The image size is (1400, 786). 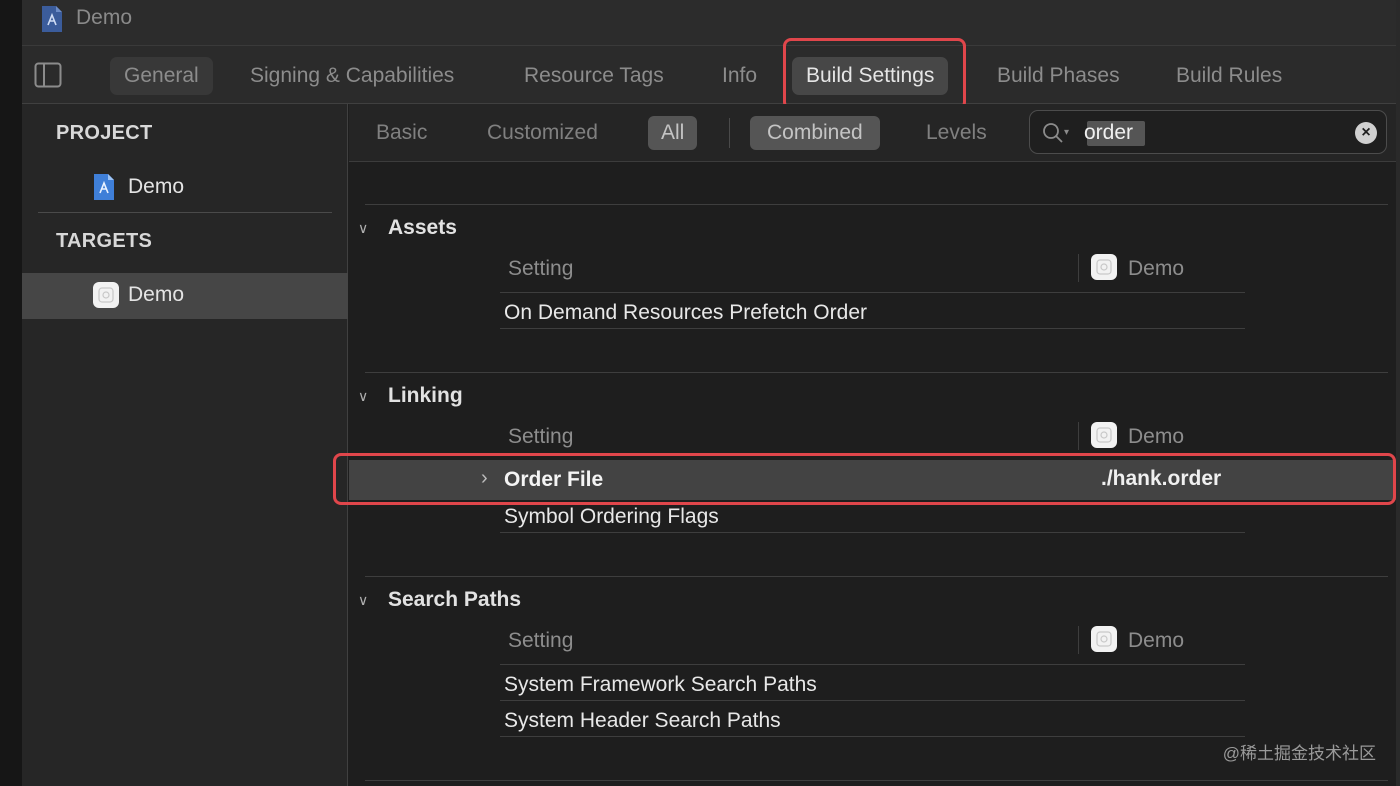 I want to click on clear-icon: ×, so click(x=1366, y=133).